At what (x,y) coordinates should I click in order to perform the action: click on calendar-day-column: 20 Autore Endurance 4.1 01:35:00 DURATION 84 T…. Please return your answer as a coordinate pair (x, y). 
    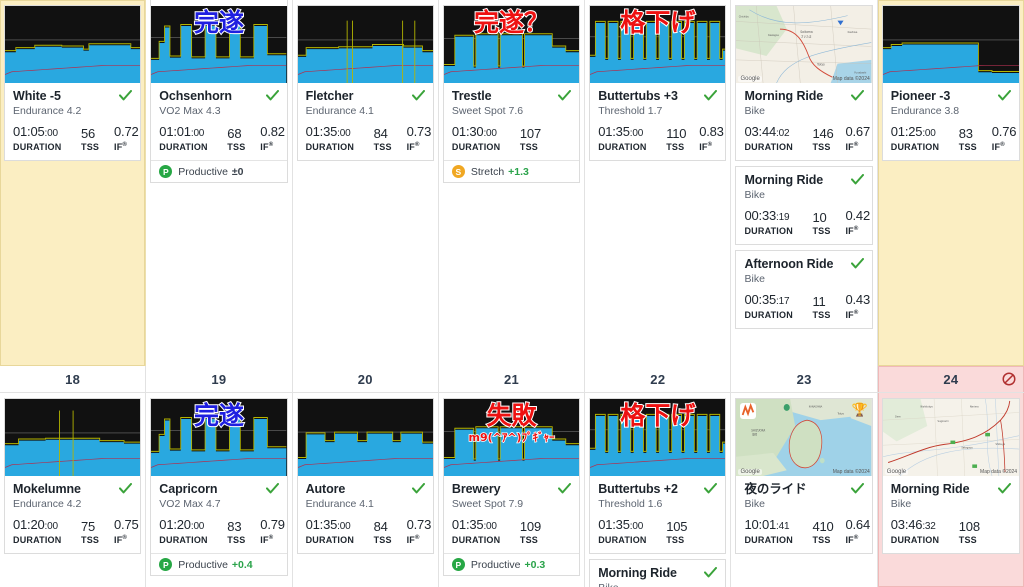
    Looking at the image, I should click on (365, 476).